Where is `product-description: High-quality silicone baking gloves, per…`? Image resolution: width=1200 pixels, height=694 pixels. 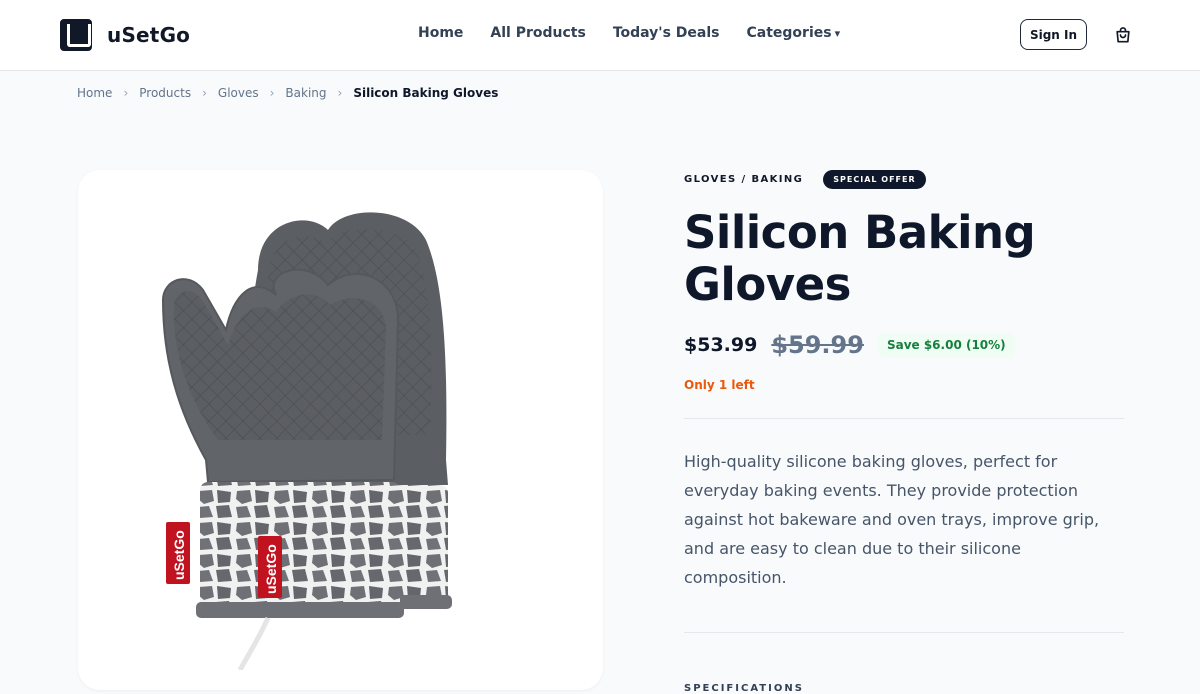
product-description: High-quality silicone baking gloves, per… is located at coordinates (892, 519).